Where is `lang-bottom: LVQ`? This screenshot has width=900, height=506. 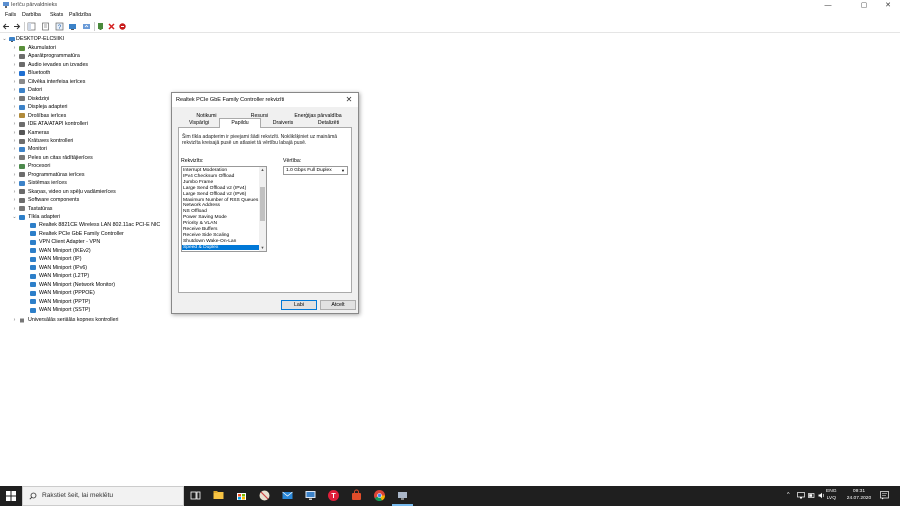
lang-bottom: LVQ is located at coordinates (831, 498).